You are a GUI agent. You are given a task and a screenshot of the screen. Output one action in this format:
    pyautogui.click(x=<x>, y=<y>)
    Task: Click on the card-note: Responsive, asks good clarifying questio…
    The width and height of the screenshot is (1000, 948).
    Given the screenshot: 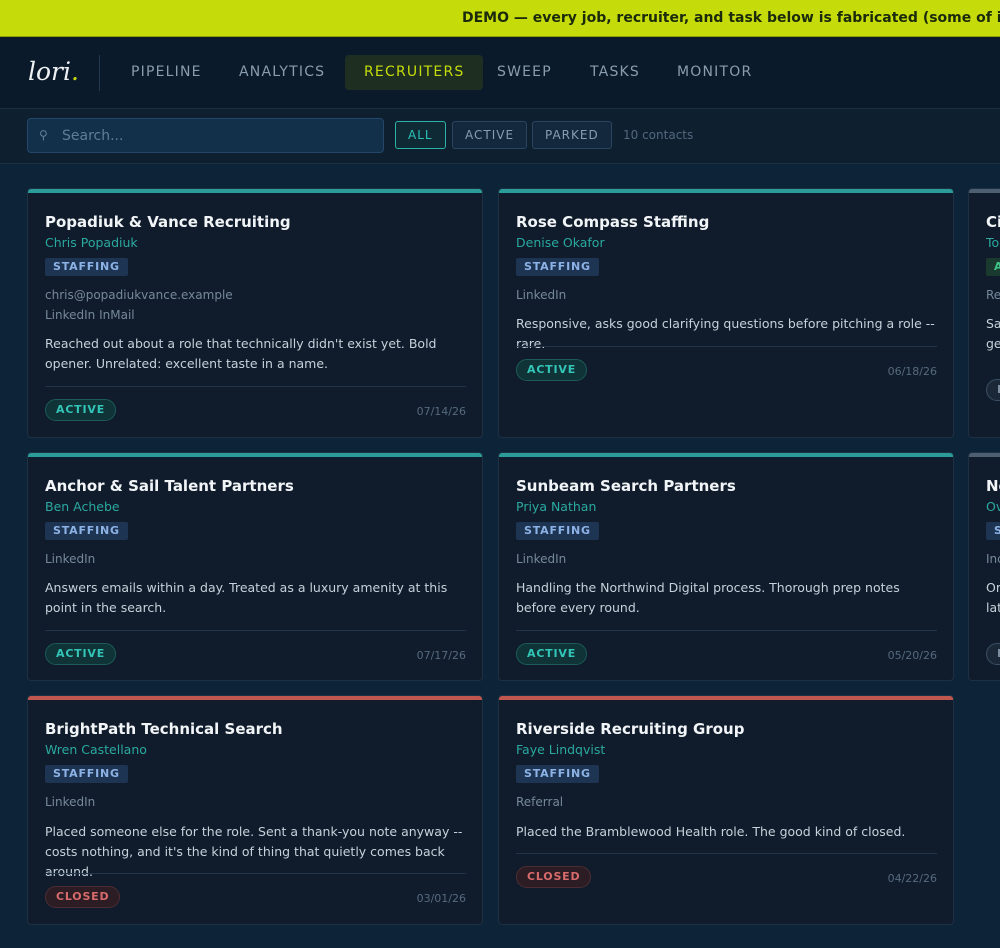 What is the action you would take?
    pyautogui.click(x=725, y=333)
    